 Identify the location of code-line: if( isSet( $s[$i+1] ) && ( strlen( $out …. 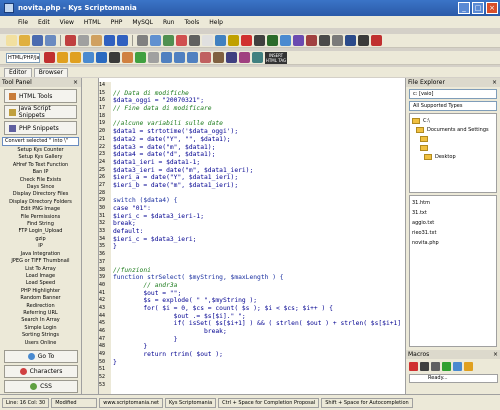
(259, 324).